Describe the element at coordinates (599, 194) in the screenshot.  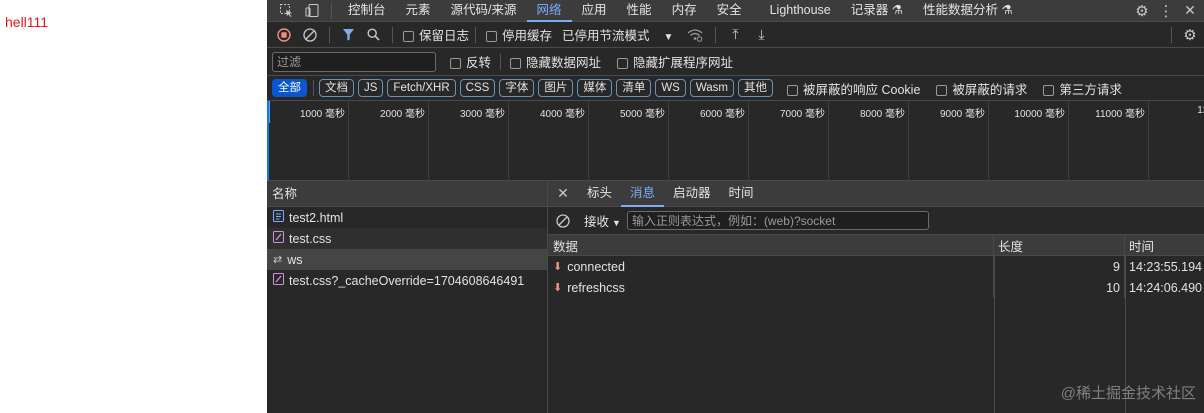
I see `tab-headers: 标头` at that location.